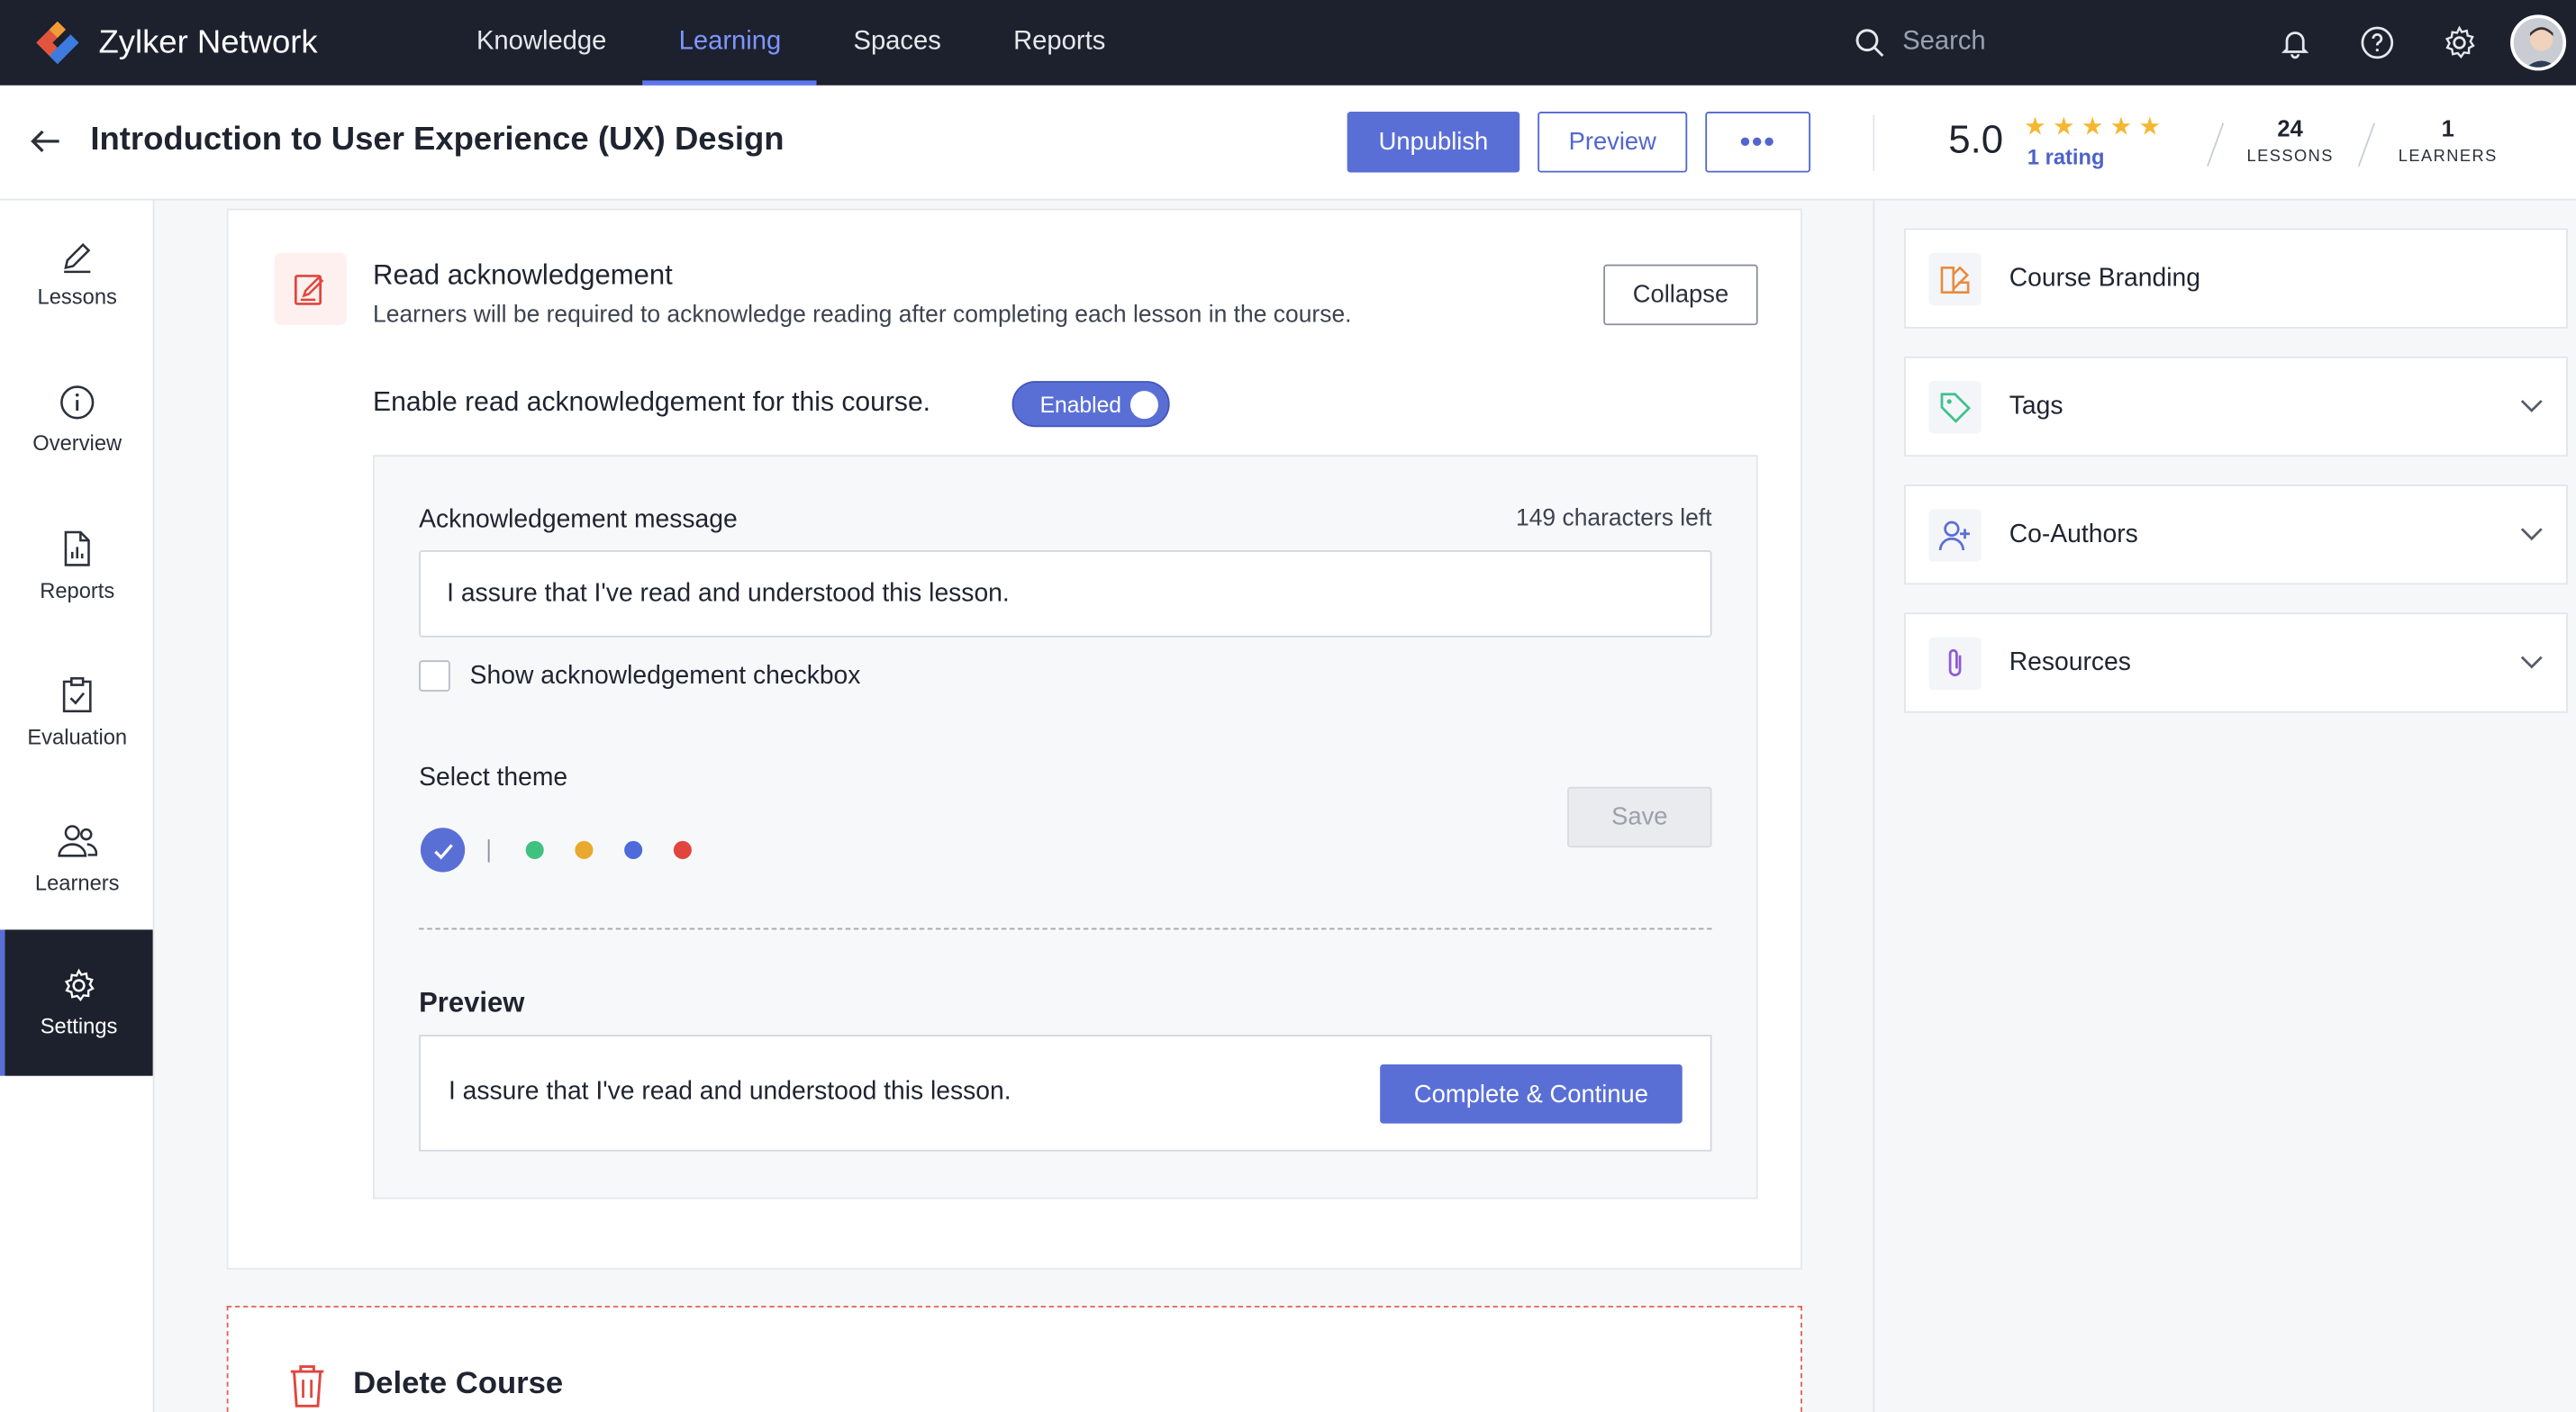 This screenshot has height=1412, width=2576. Describe the element at coordinates (488, 850) in the screenshot. I see `theme-separator` at that location.